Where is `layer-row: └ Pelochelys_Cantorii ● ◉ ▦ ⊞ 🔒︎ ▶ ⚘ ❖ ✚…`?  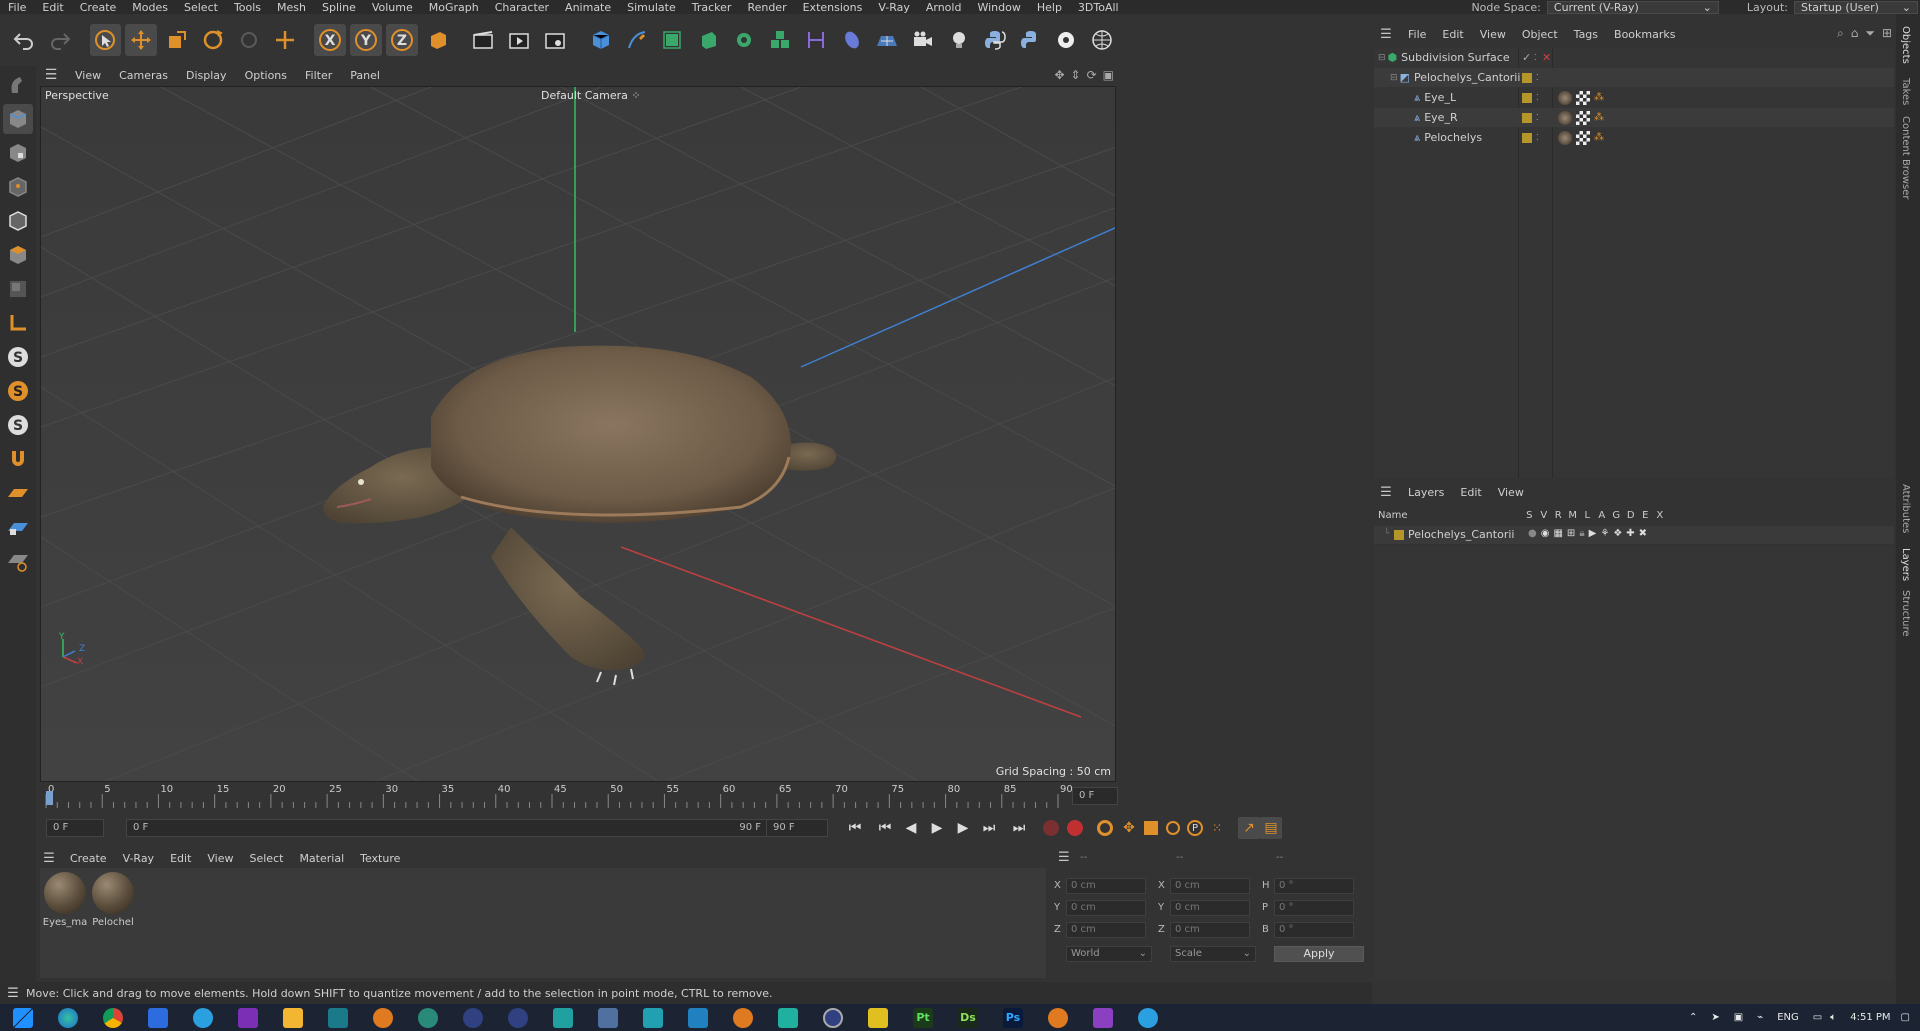
layer-row: └ Pelochelys_Cantorii ● ◉ ▦ ⊞ 🔒︎ ▶ ⚘ ❖ ✚… is located at coordinates (1634, 535).